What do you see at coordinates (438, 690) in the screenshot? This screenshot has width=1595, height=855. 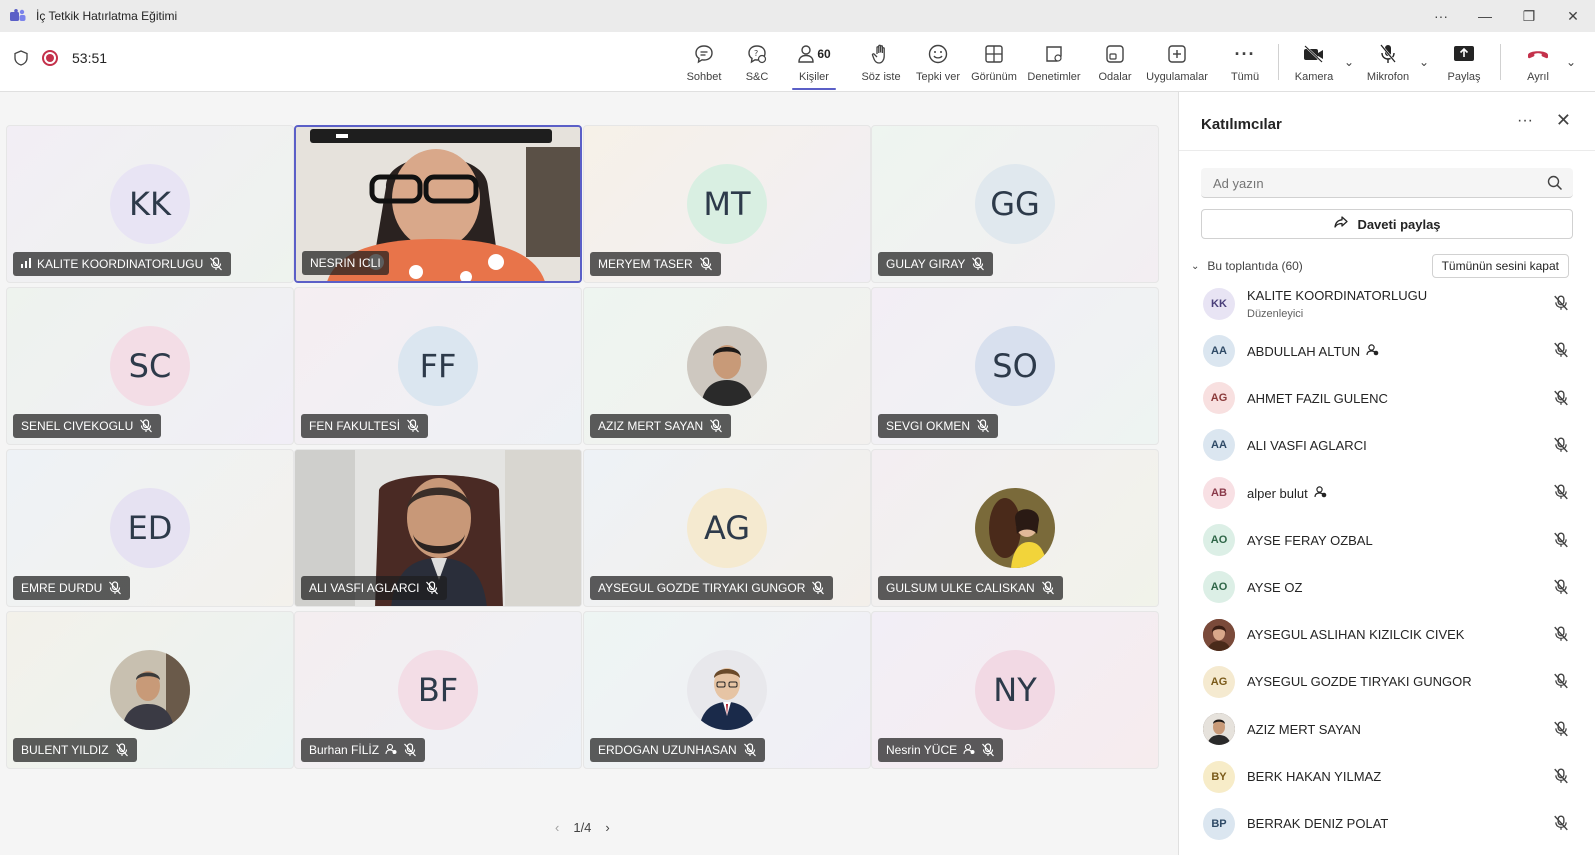 I see `participant-tile: BF Burhan FİLİZ` at bounding box center [438, 690].